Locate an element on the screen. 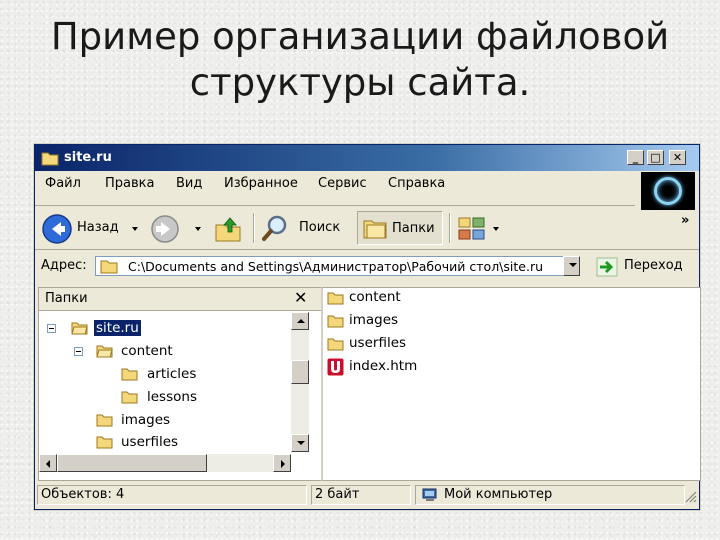 The image size is (720, 540). tree-item-images: images is located at coordinates (164, 421).